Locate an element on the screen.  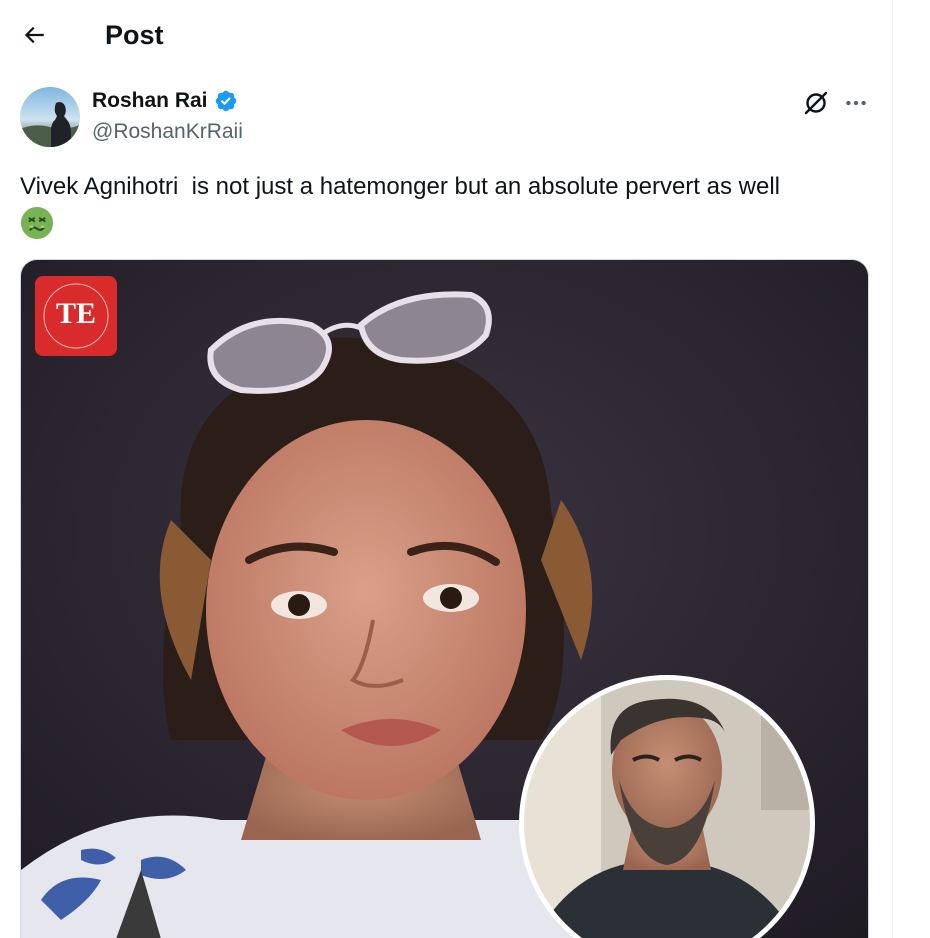
svg-text: TE is located at coordinates (76, 313).